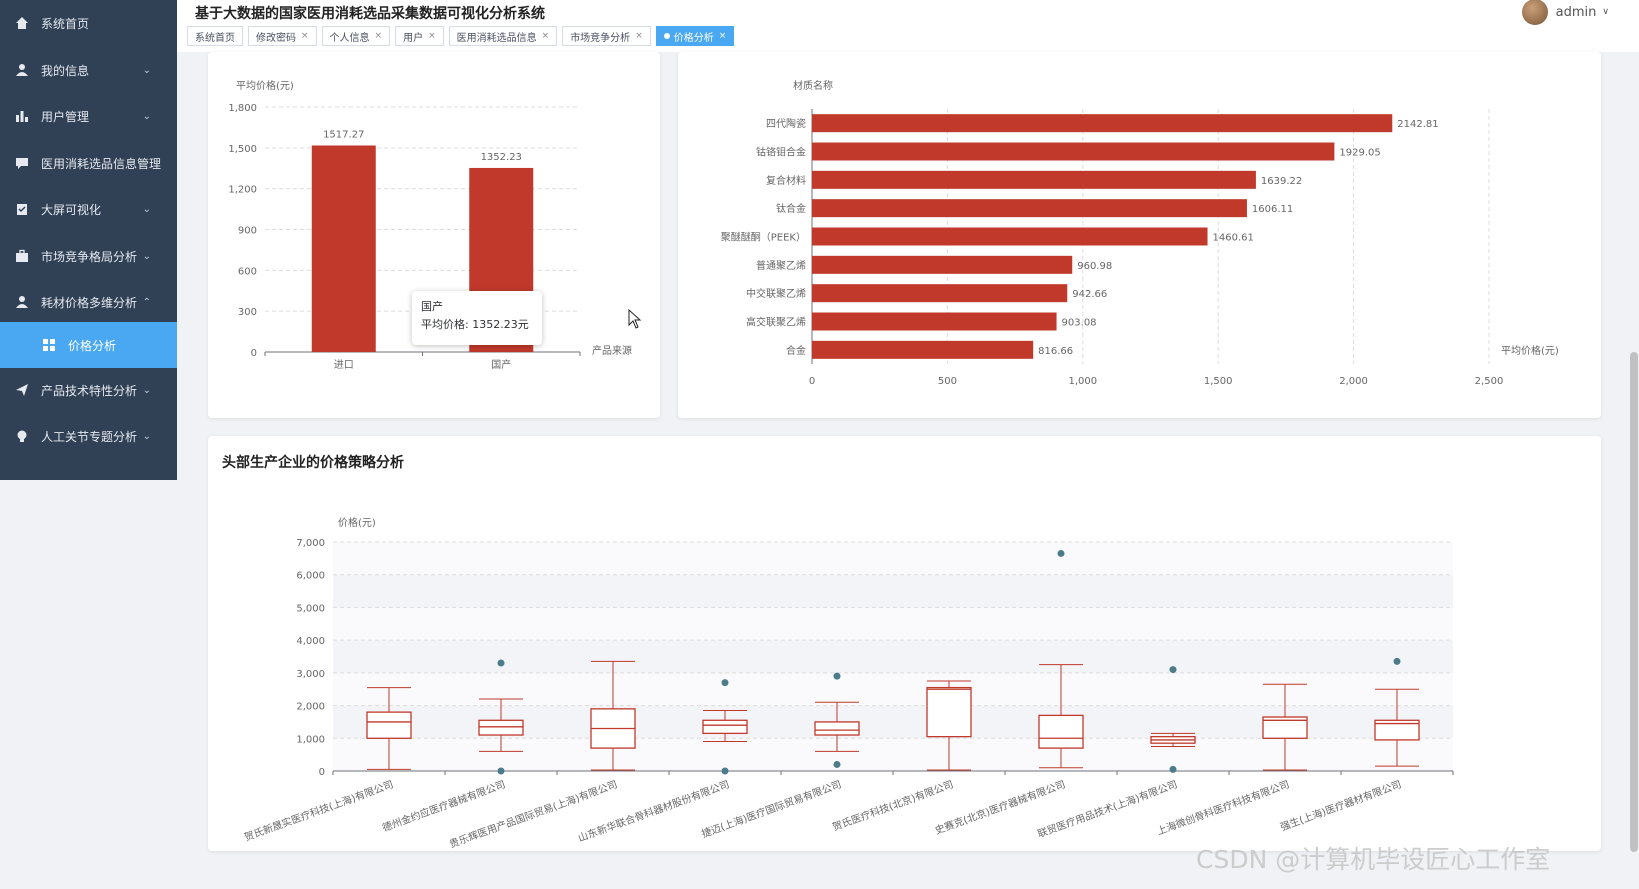 The width and height of the screenshot is (1639, 889). What do you see at coordinates (146, 302) in the screenshot?
I see `chevron-up-icon: ⌃` at bounding box center [146, 302].